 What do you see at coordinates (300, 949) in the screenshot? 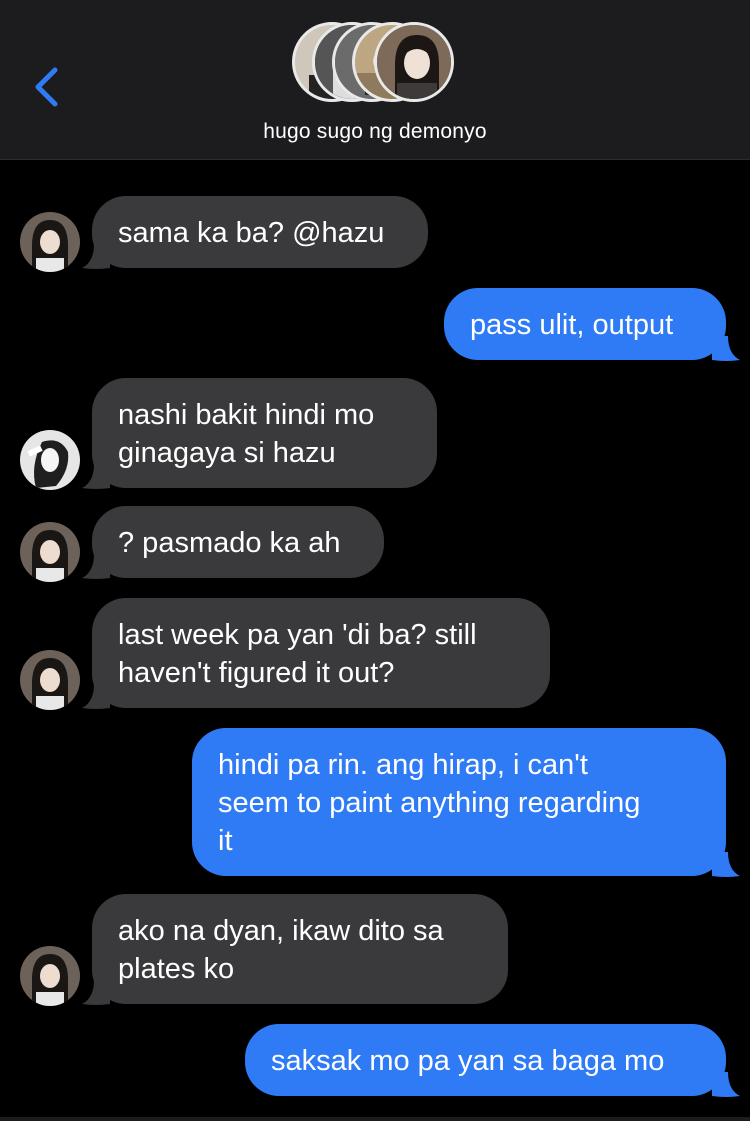
I see `incoming-message-bubble: ako na dyan, ikaw dito sa plates ko` at bounding box center [300, 949].